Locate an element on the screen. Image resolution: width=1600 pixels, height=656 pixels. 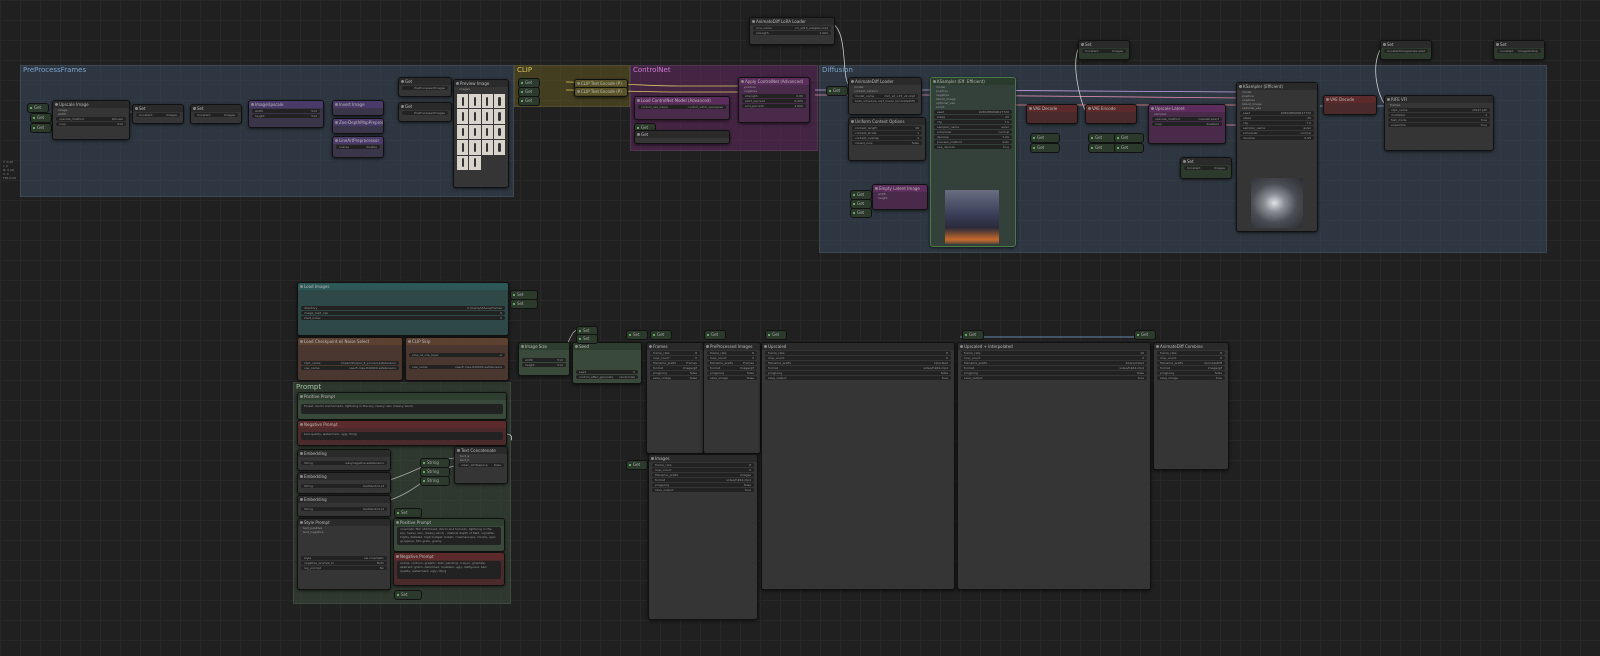
slot-width: width is located at coordinates (91, 114).